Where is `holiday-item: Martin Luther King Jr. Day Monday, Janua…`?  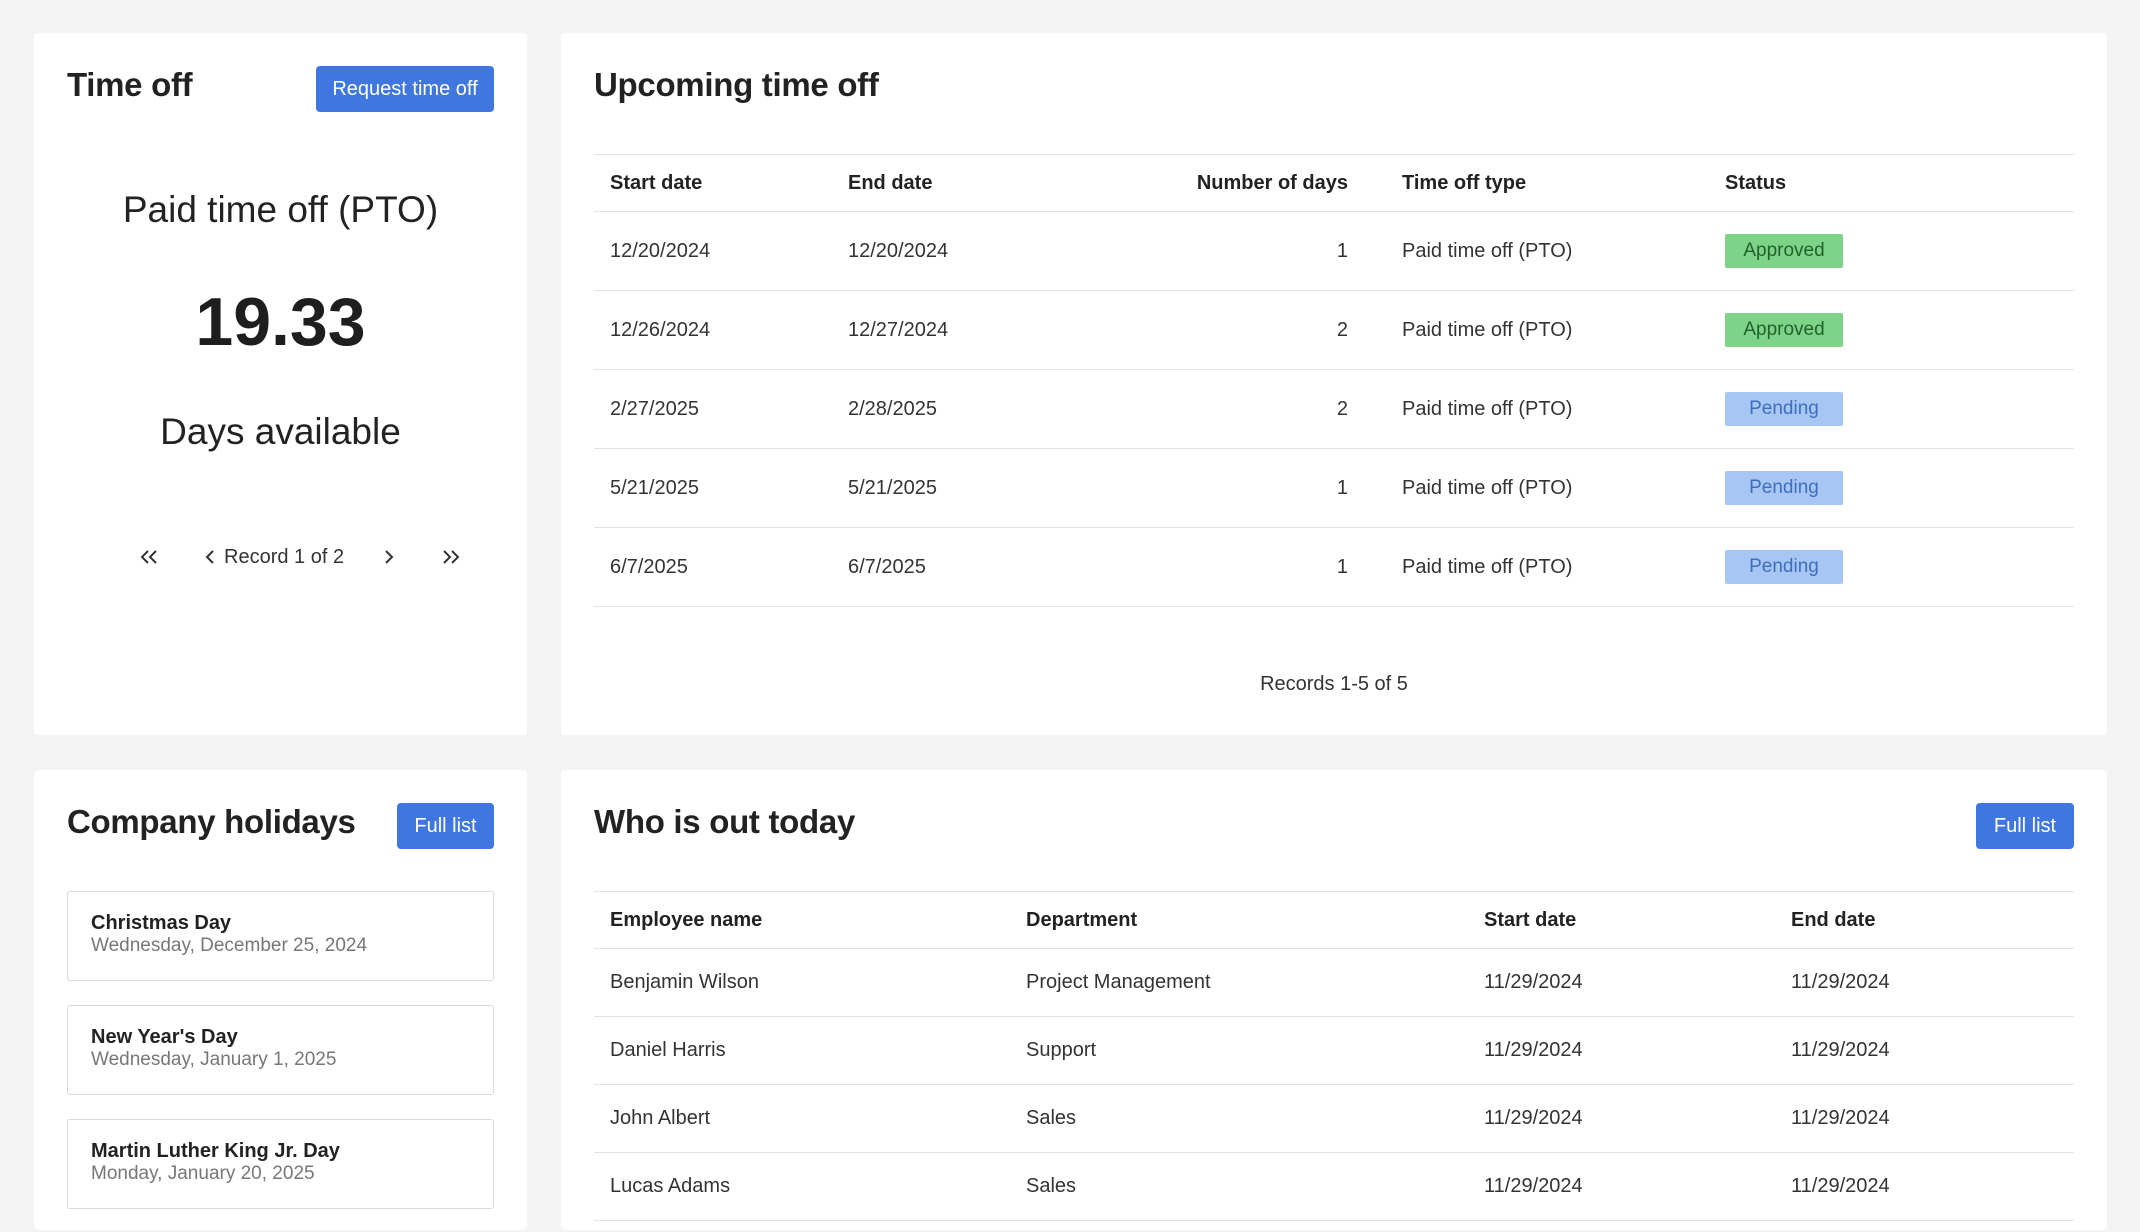
holiday-item: Martin Luther King Jr. Day Monday, Janua… is located at coordinates (280, 1164).